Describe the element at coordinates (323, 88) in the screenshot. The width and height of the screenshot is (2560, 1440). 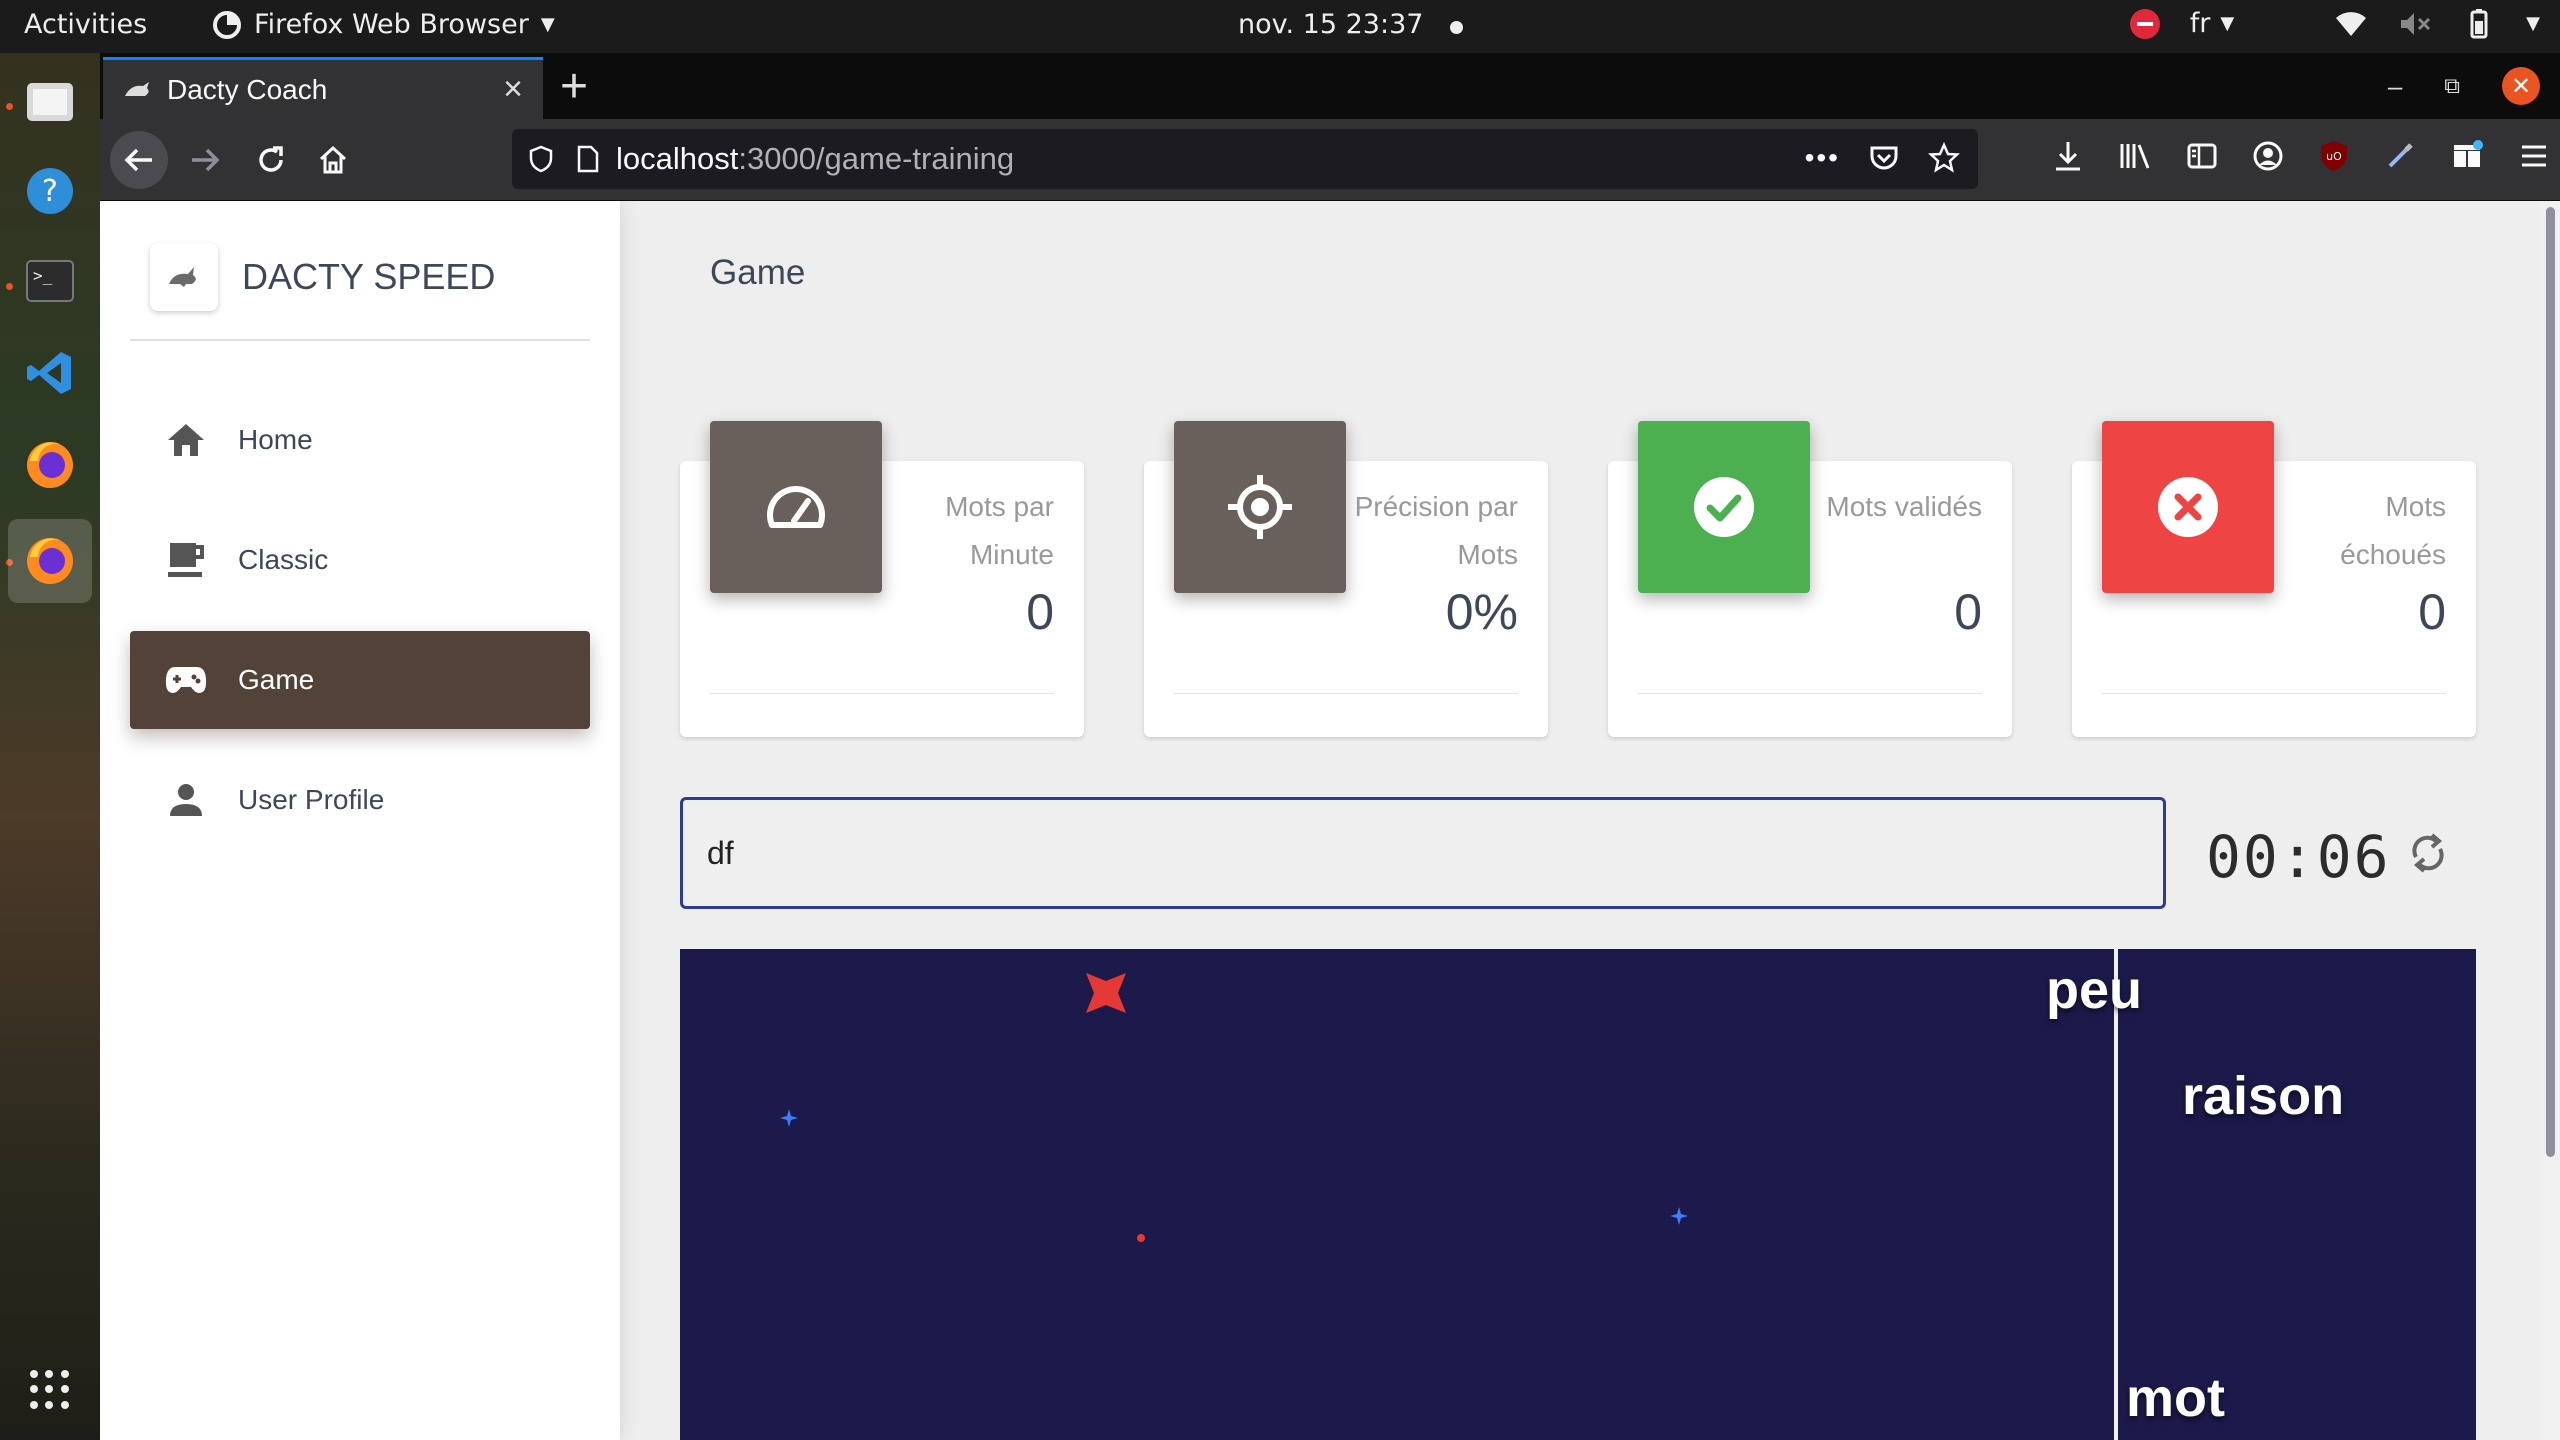
I see `browser-tab: Dacty Coach ×` at that location.